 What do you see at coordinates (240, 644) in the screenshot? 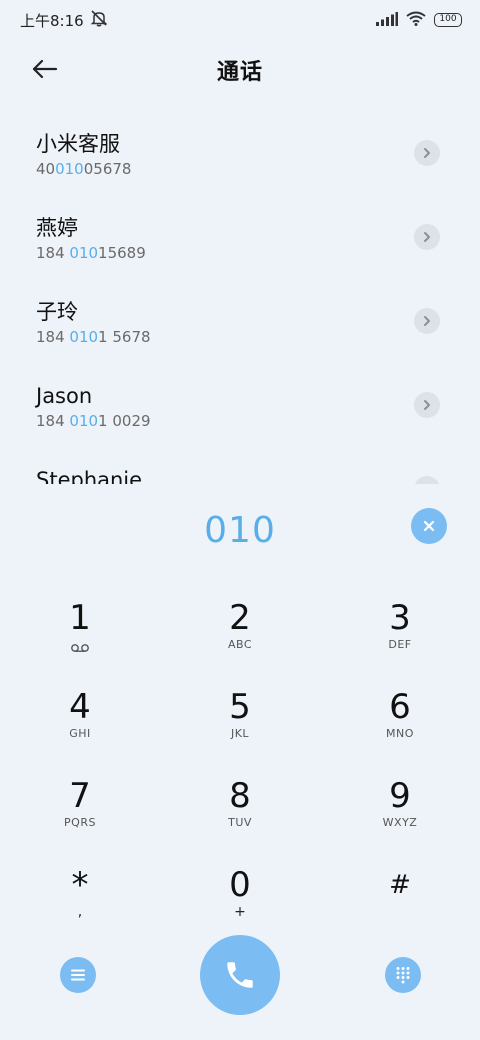
I see `key-letters: ABC` at bounding box center [240, 644].